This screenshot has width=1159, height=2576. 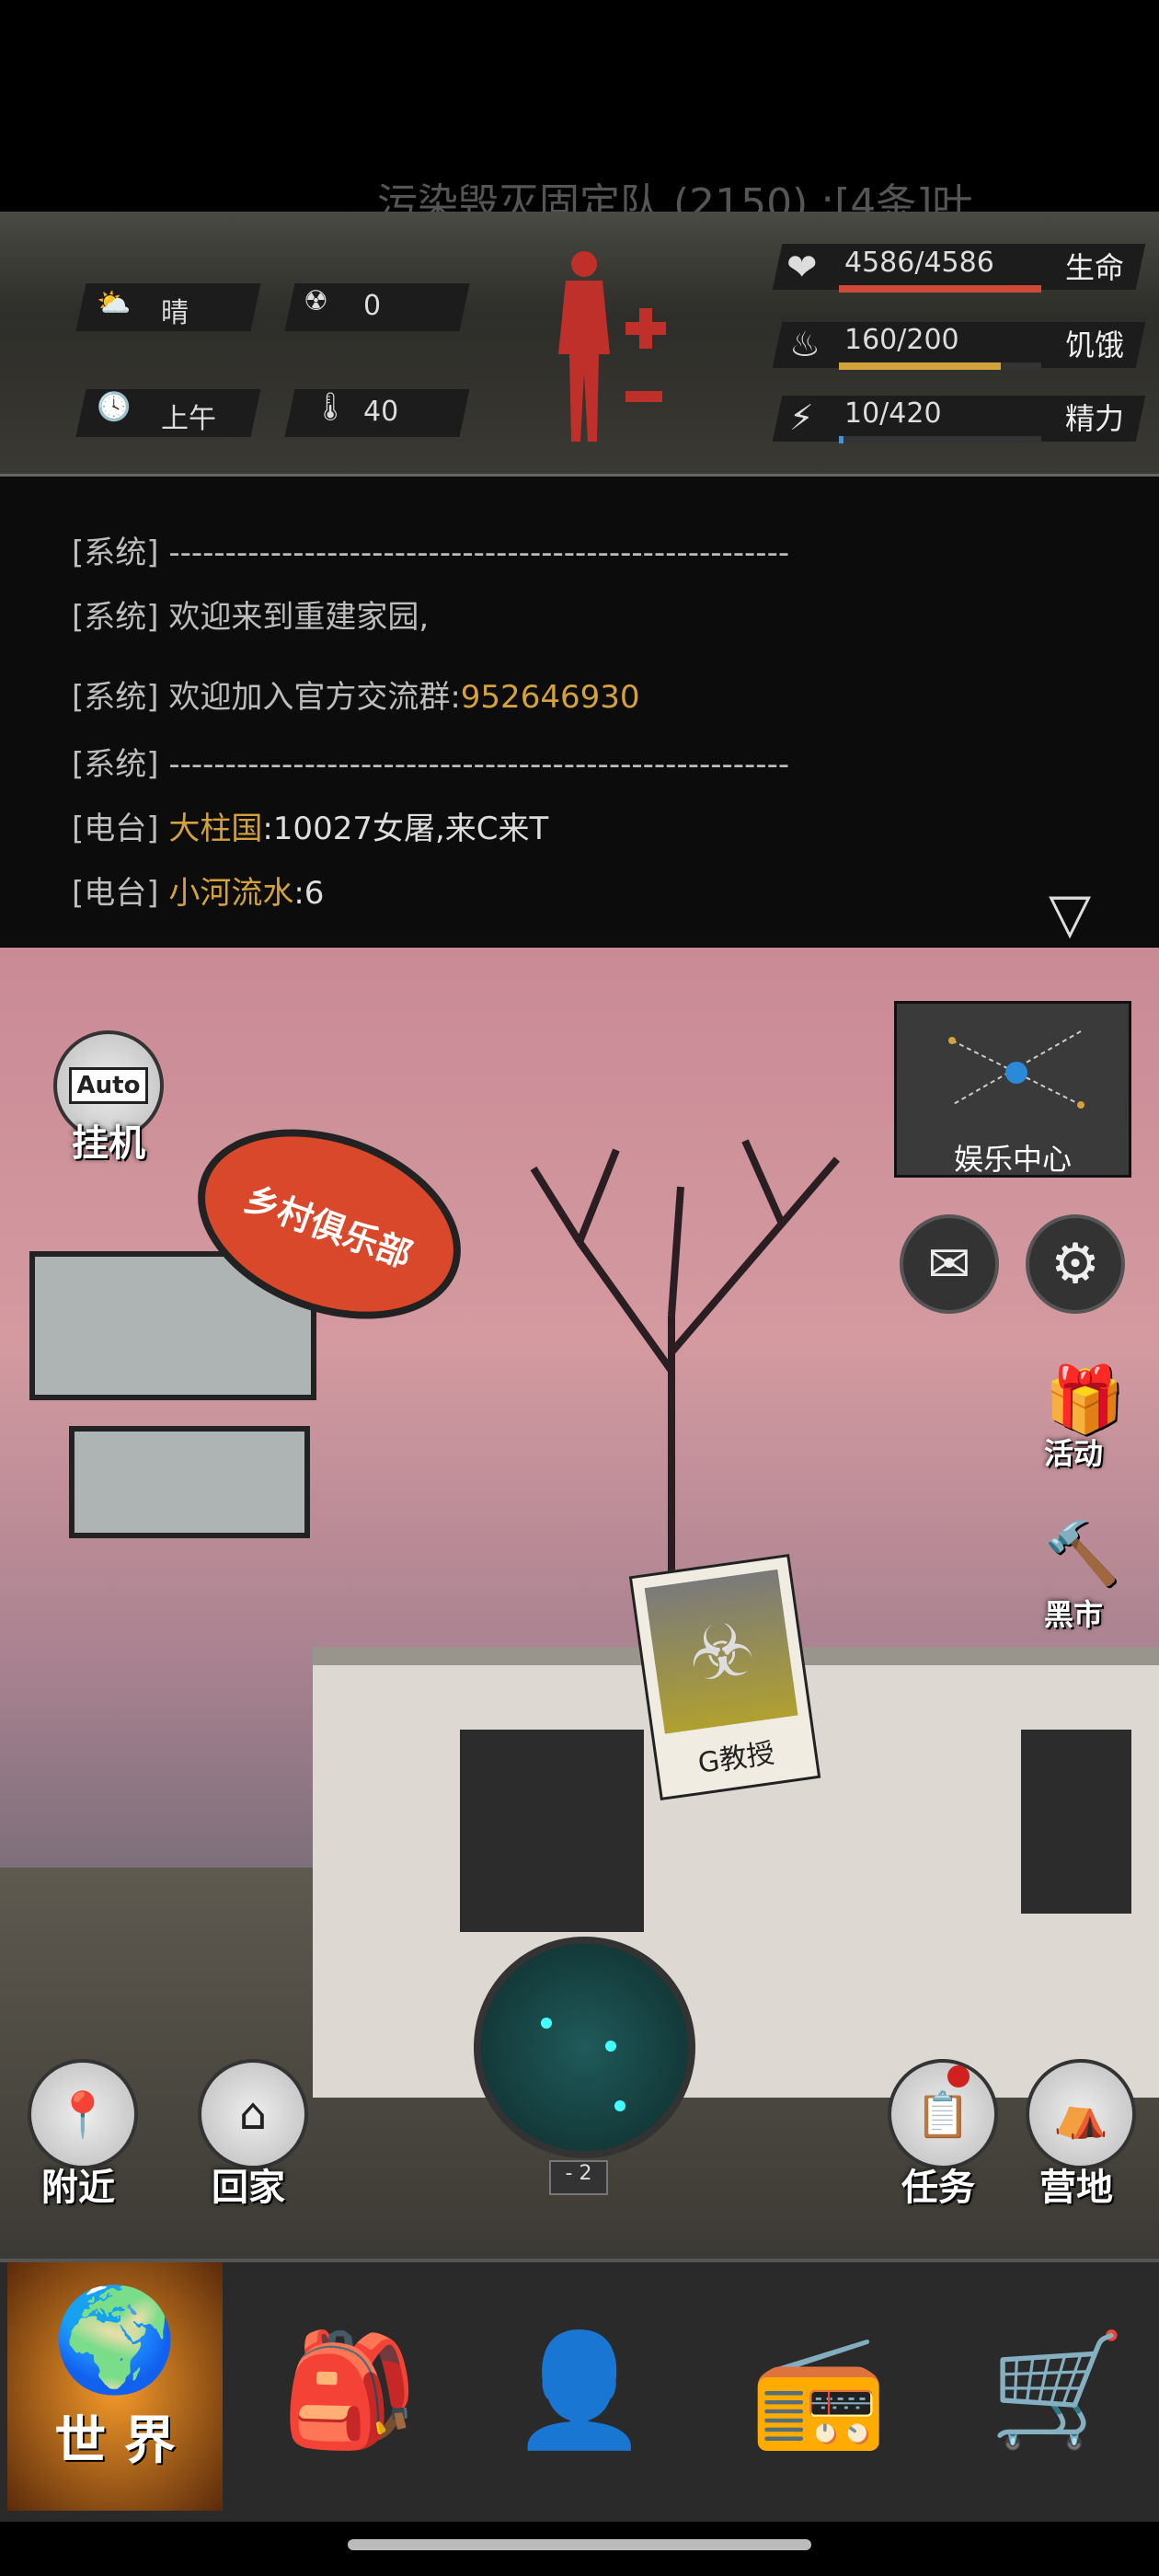 What do you see at coordinates (1095, 267) in the screenshot?
I see `health-label: 生命` at bounding box center [1095, 267].